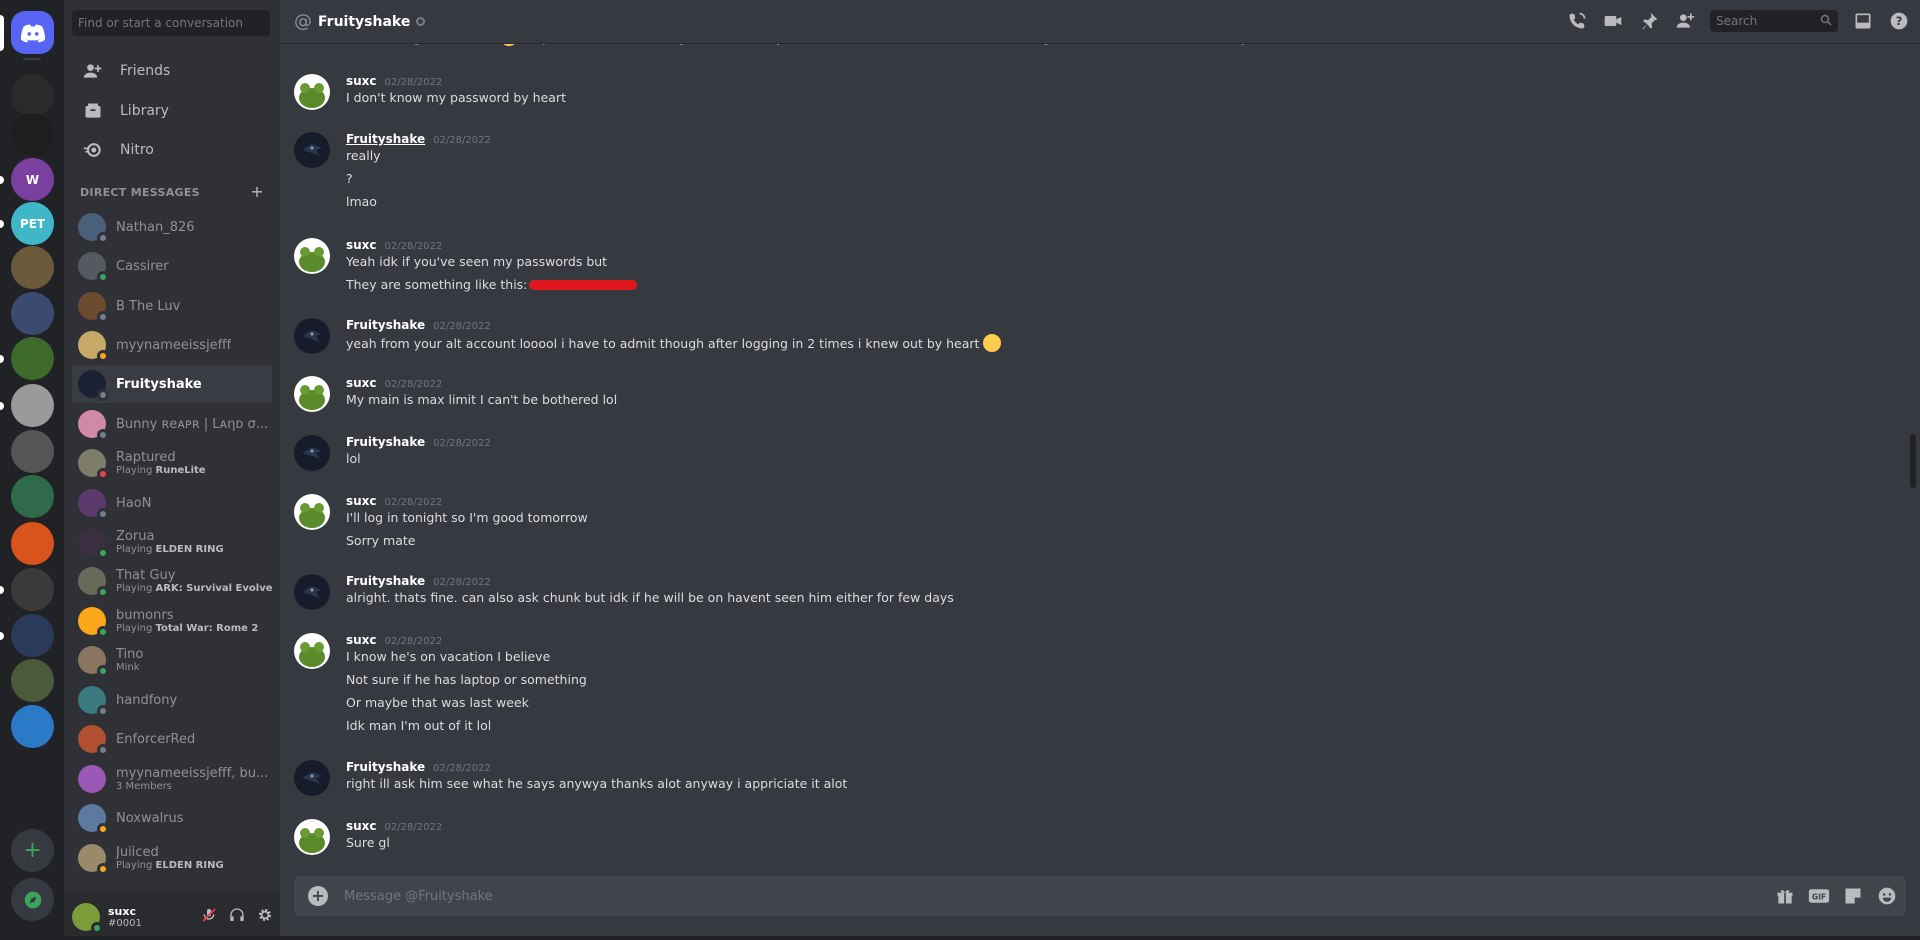  What do you see at coordinates (172, 503) in the screenshot?
I see `dm-item: HaoN` at bounding box center [172, 503].